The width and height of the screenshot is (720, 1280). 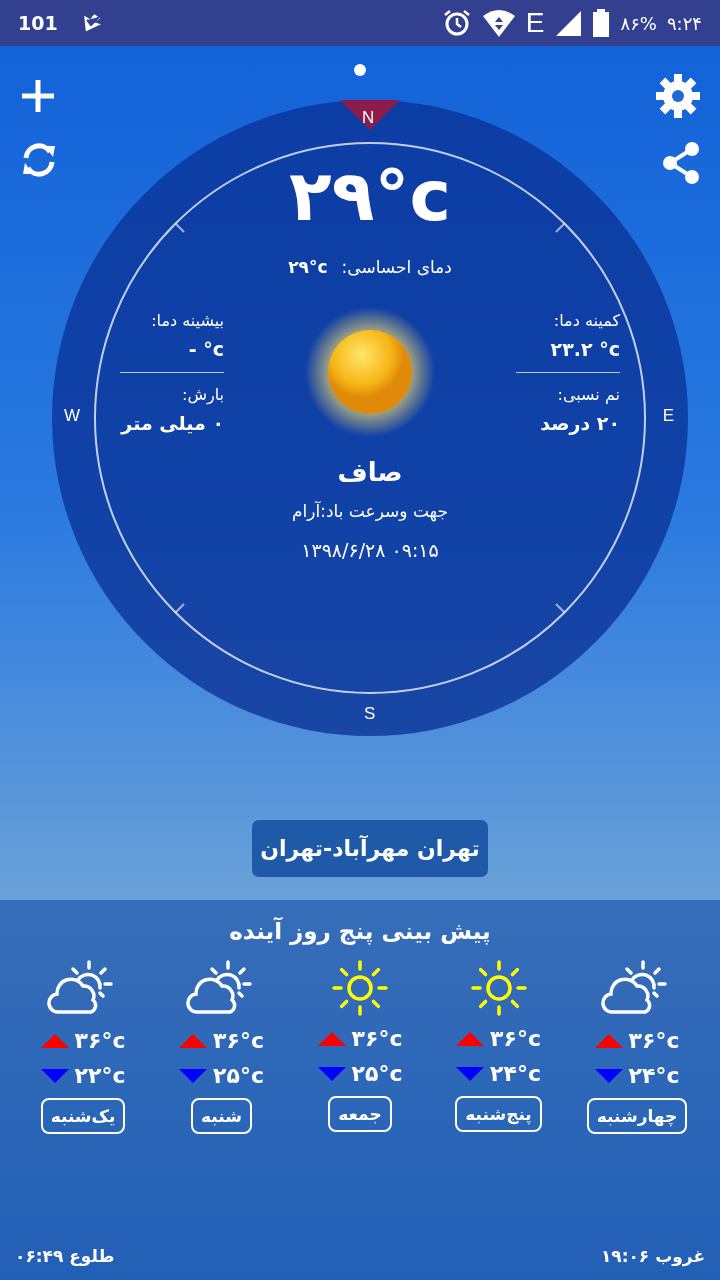 What do you see at coordinates (206, 348) in the screenshot?
I see `max-temp-value: - °c` at bounding box center [206, 348].